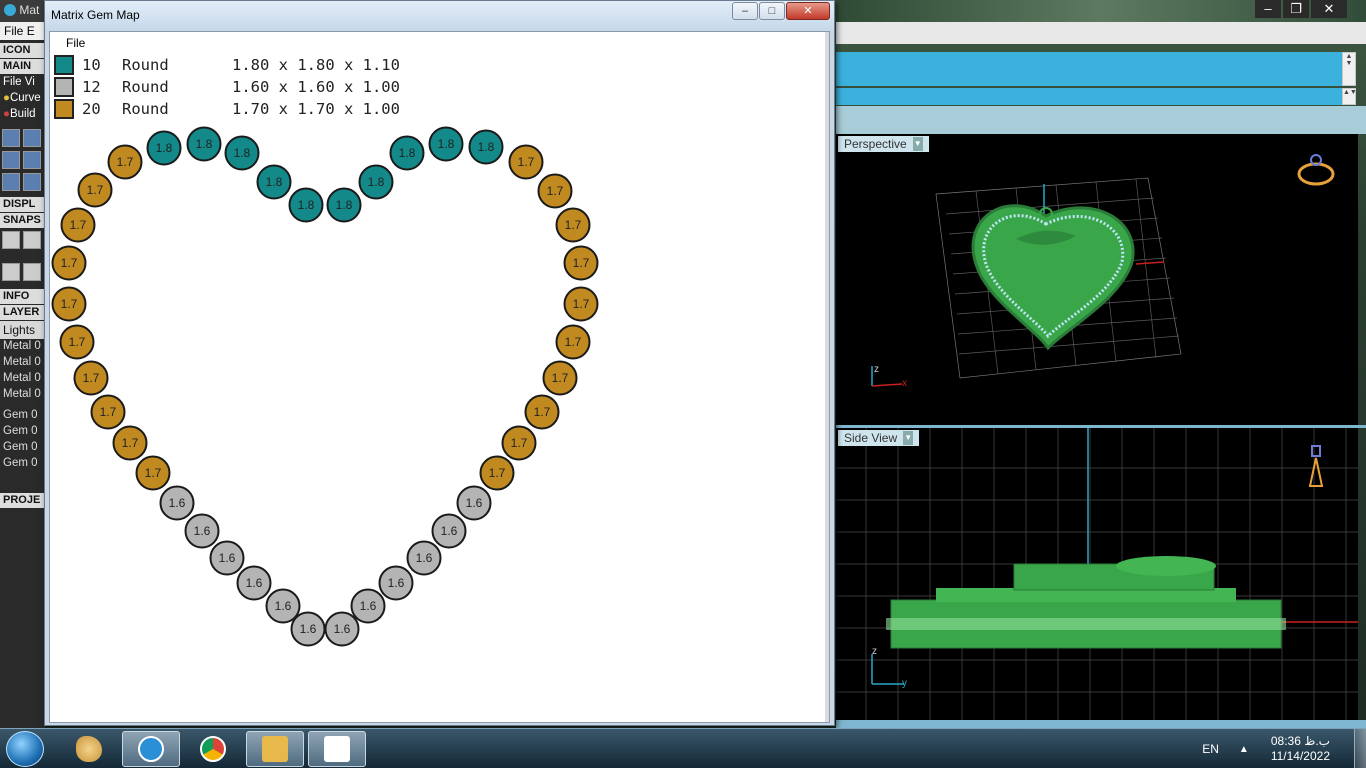 The width and height of the screenshot is (1366, 768). Describe the element at coordinates (875, 144) in the screenshot. I see `viewport-label-text: Perspective` at that location.